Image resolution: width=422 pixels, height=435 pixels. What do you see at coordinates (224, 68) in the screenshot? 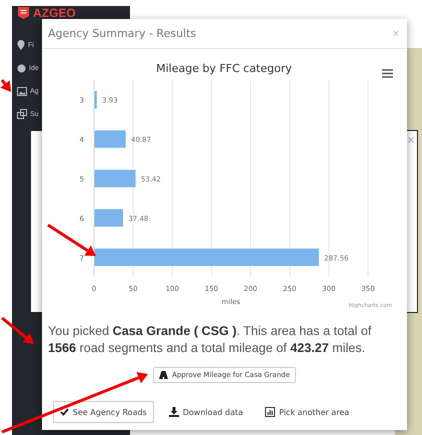
I see `chart-title: Mileage by FFC category` at bounding box center [224, 68].